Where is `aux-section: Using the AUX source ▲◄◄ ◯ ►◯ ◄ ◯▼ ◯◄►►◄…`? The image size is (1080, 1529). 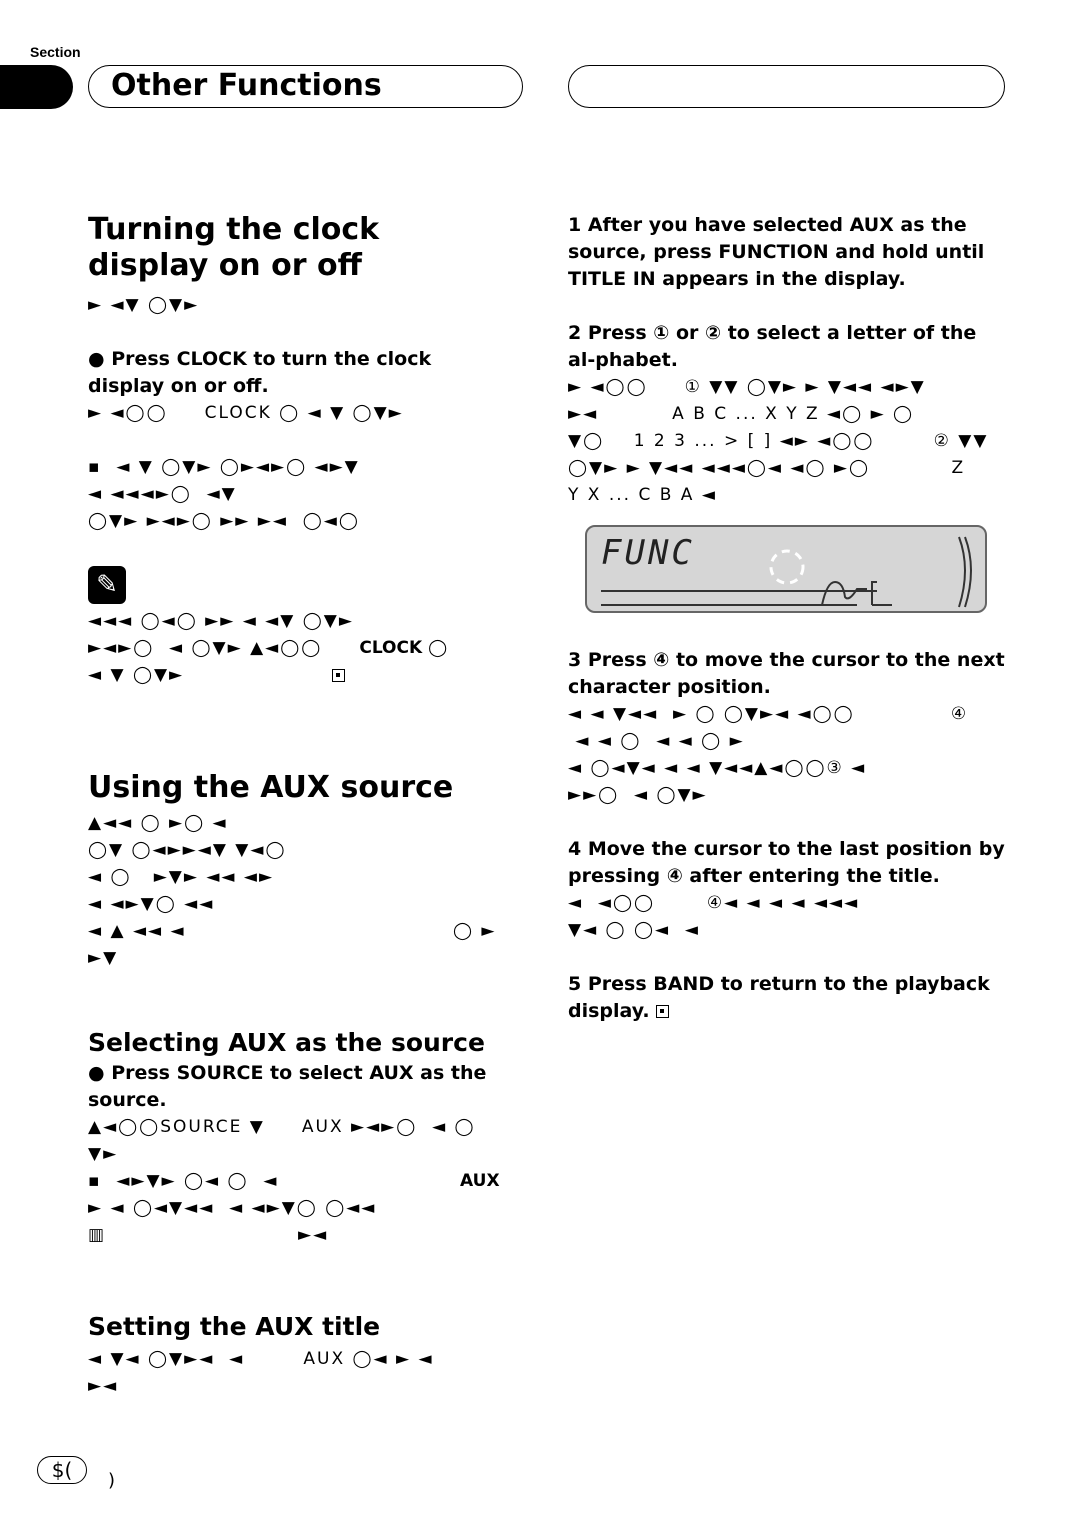
aux-section: Using the AUX source ▲◄◄ ◯ ►◯ ◄ ◯▼ ◯◄►►◄… is located at coordinates (298, 871).